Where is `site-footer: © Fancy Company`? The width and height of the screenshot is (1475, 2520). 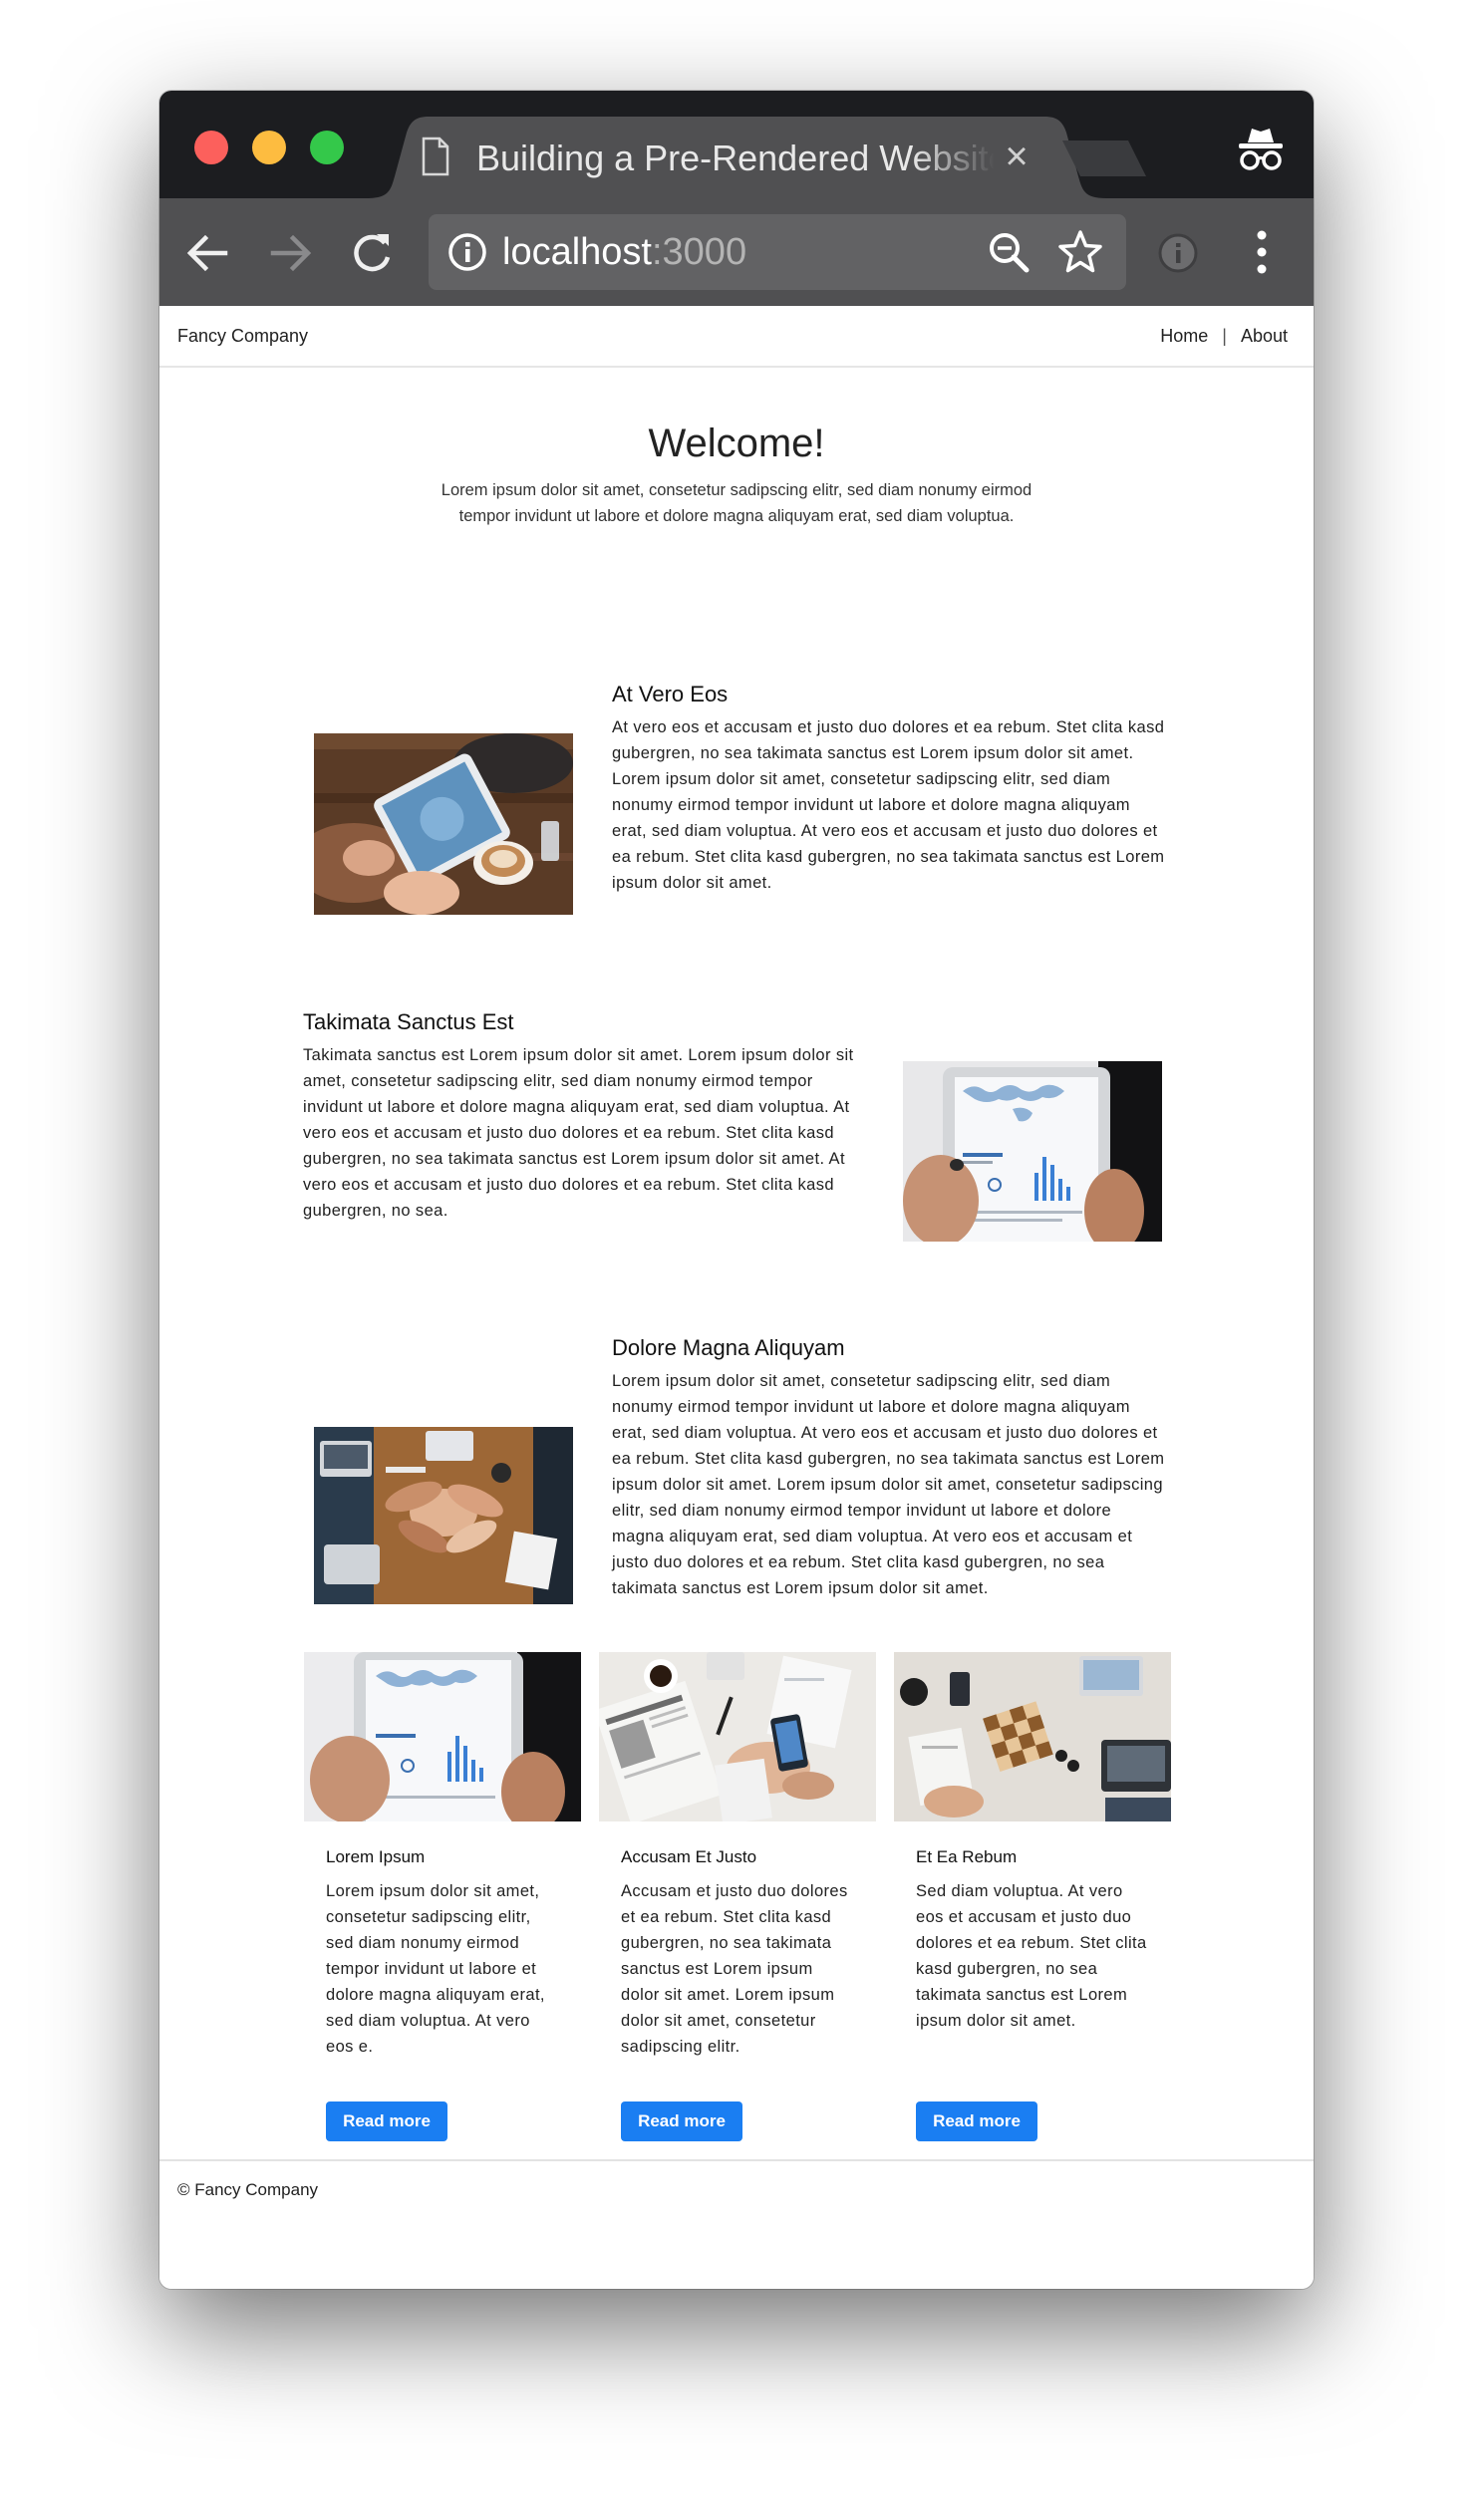
site-footer: © Fancy Company is located at coordinates (736, 2224).